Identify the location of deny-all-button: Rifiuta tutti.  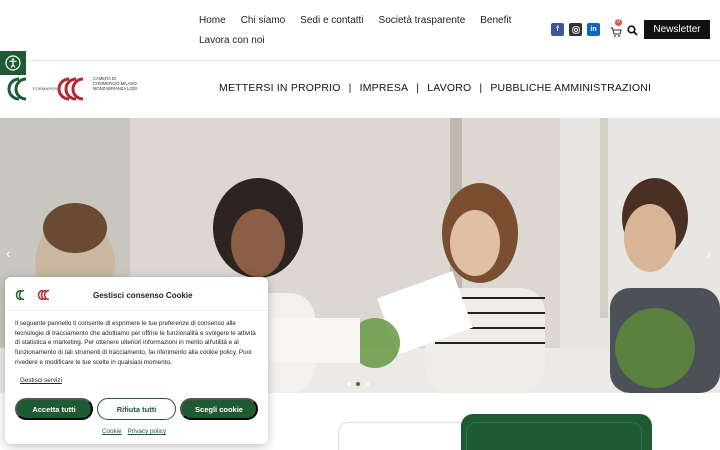
(136, 409).